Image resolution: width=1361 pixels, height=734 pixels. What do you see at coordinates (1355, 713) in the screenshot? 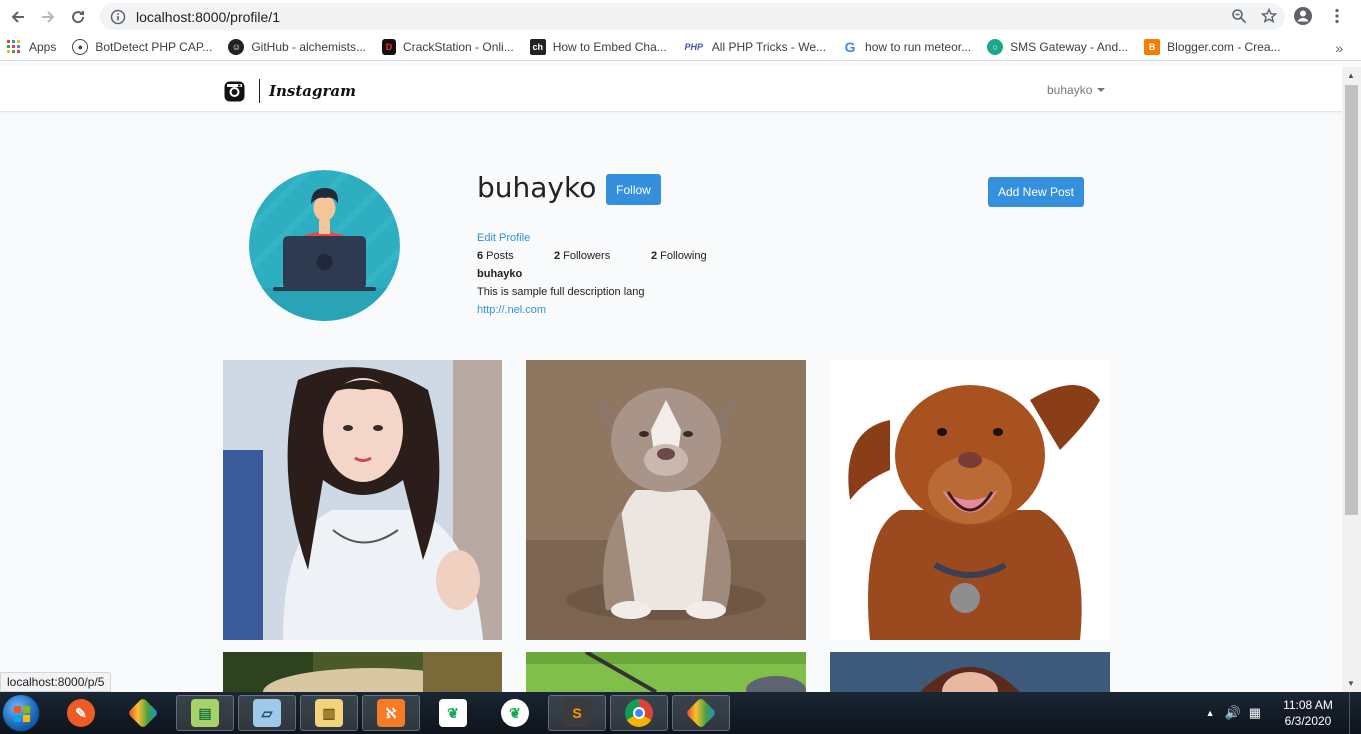
I see `show-desktop-button` at bounding box center [1355, 713].